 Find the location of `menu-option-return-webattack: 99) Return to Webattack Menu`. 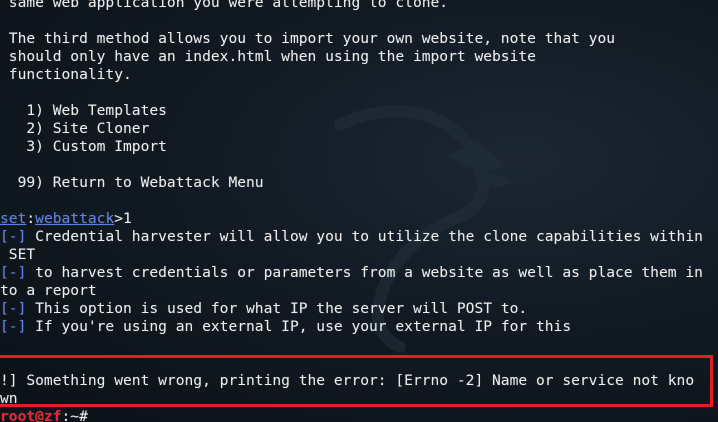

menu-option-return-webattack: 99) Return to Webattack Menu is located at coordinates (132, 182).